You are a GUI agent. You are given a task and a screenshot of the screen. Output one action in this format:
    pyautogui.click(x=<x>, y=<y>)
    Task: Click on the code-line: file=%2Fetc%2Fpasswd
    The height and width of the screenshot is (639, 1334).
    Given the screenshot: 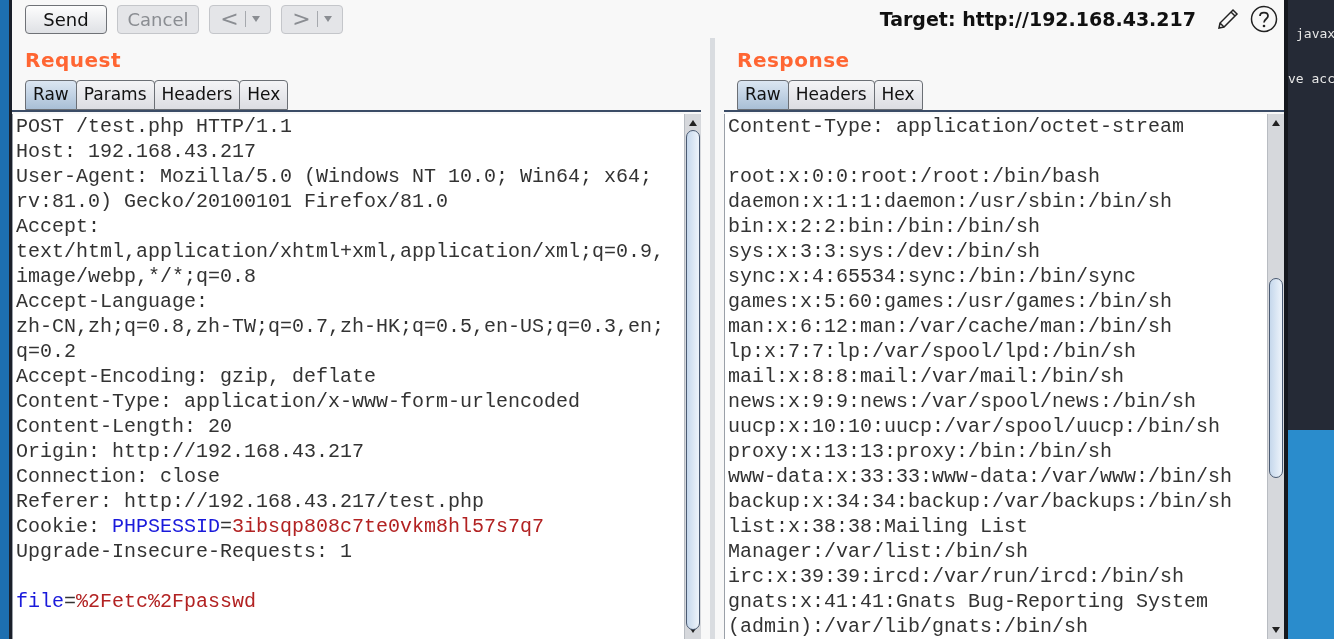 What is the action you would take?
    pyautogui.click(x=137, y=601)
    